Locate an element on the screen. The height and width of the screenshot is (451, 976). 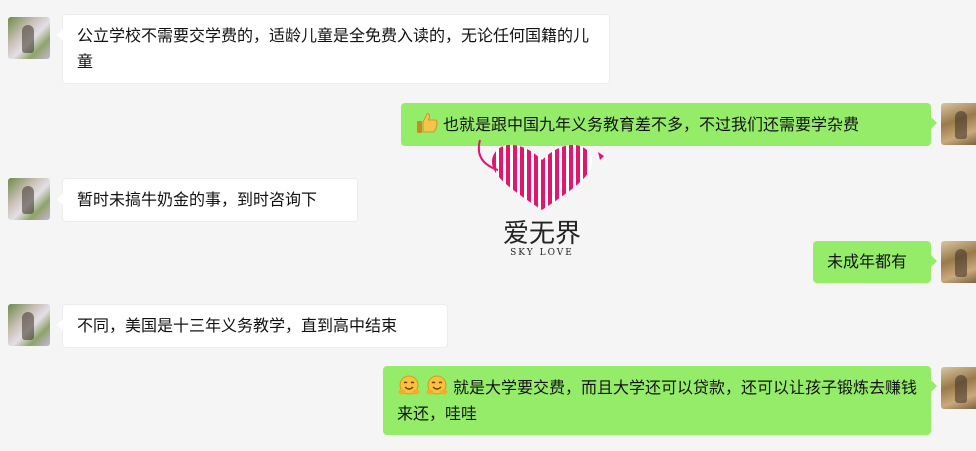
watermark-title: 爱无界 is located at coordinates (541, 234).